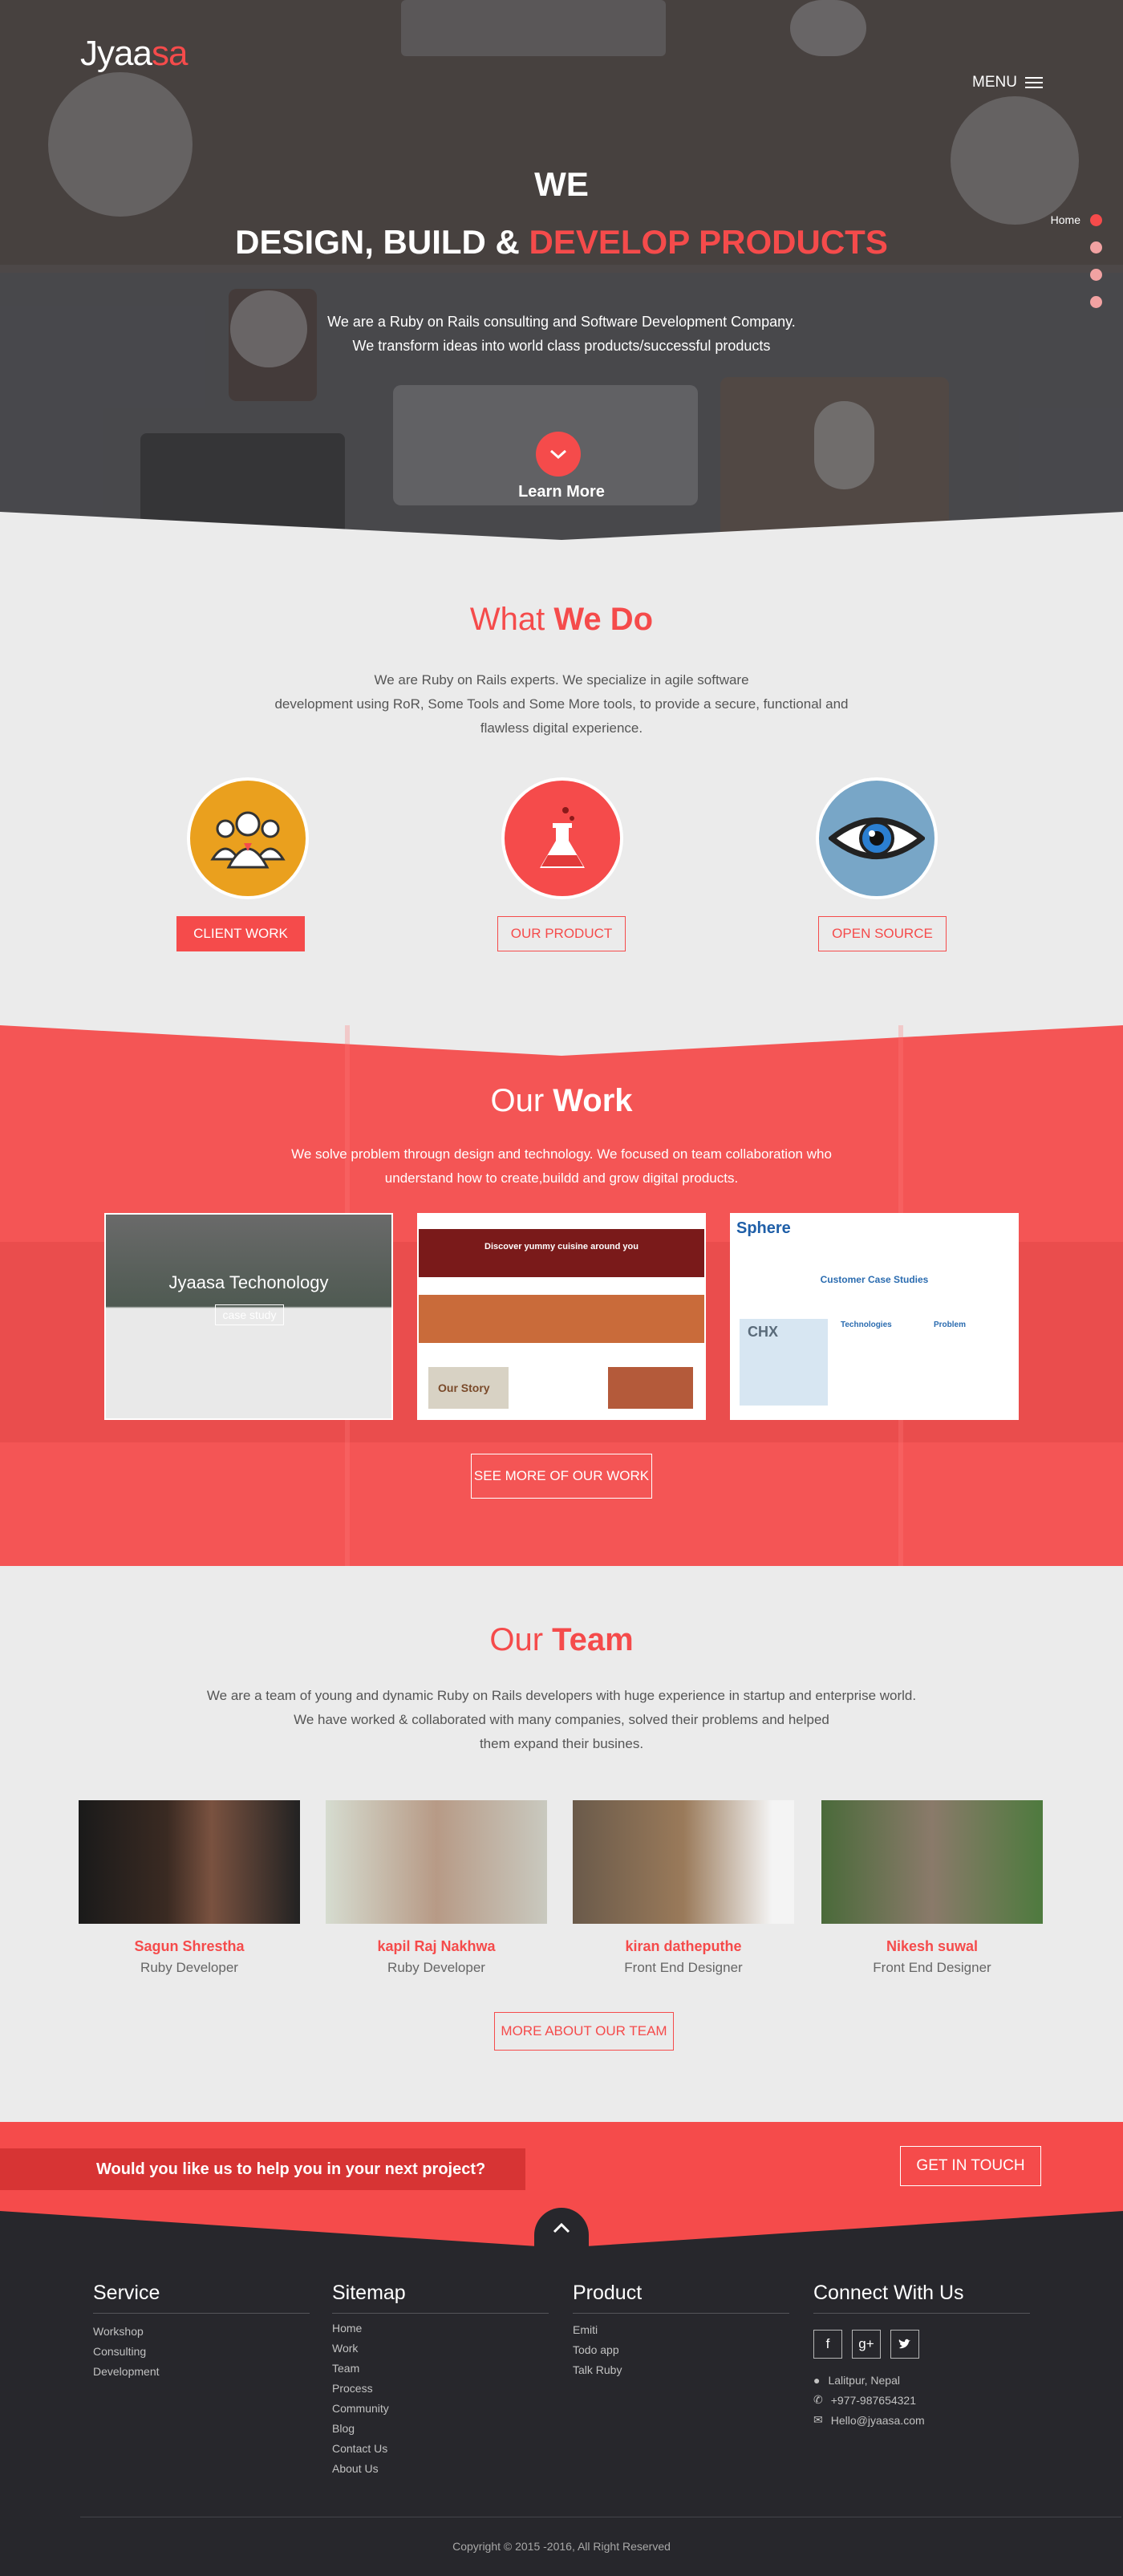 Image resolution: width=1123 pixels, height=2576 pixels. I want to click on footer-link: Work, so click(441, 2349).